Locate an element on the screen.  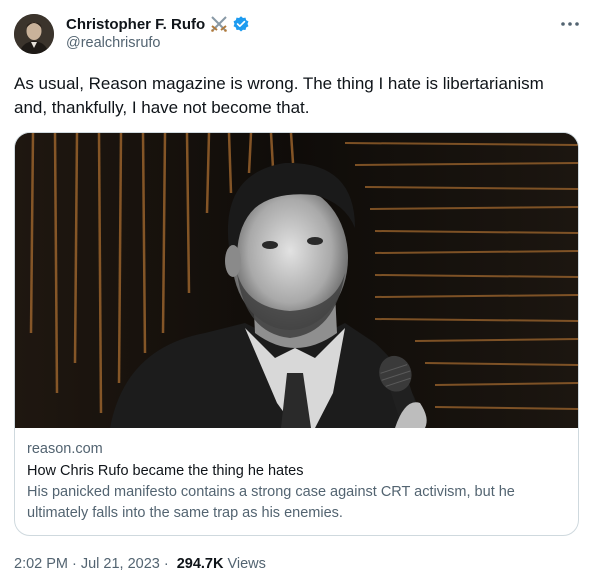
views-label: Views is located at coordinates (246, 564).